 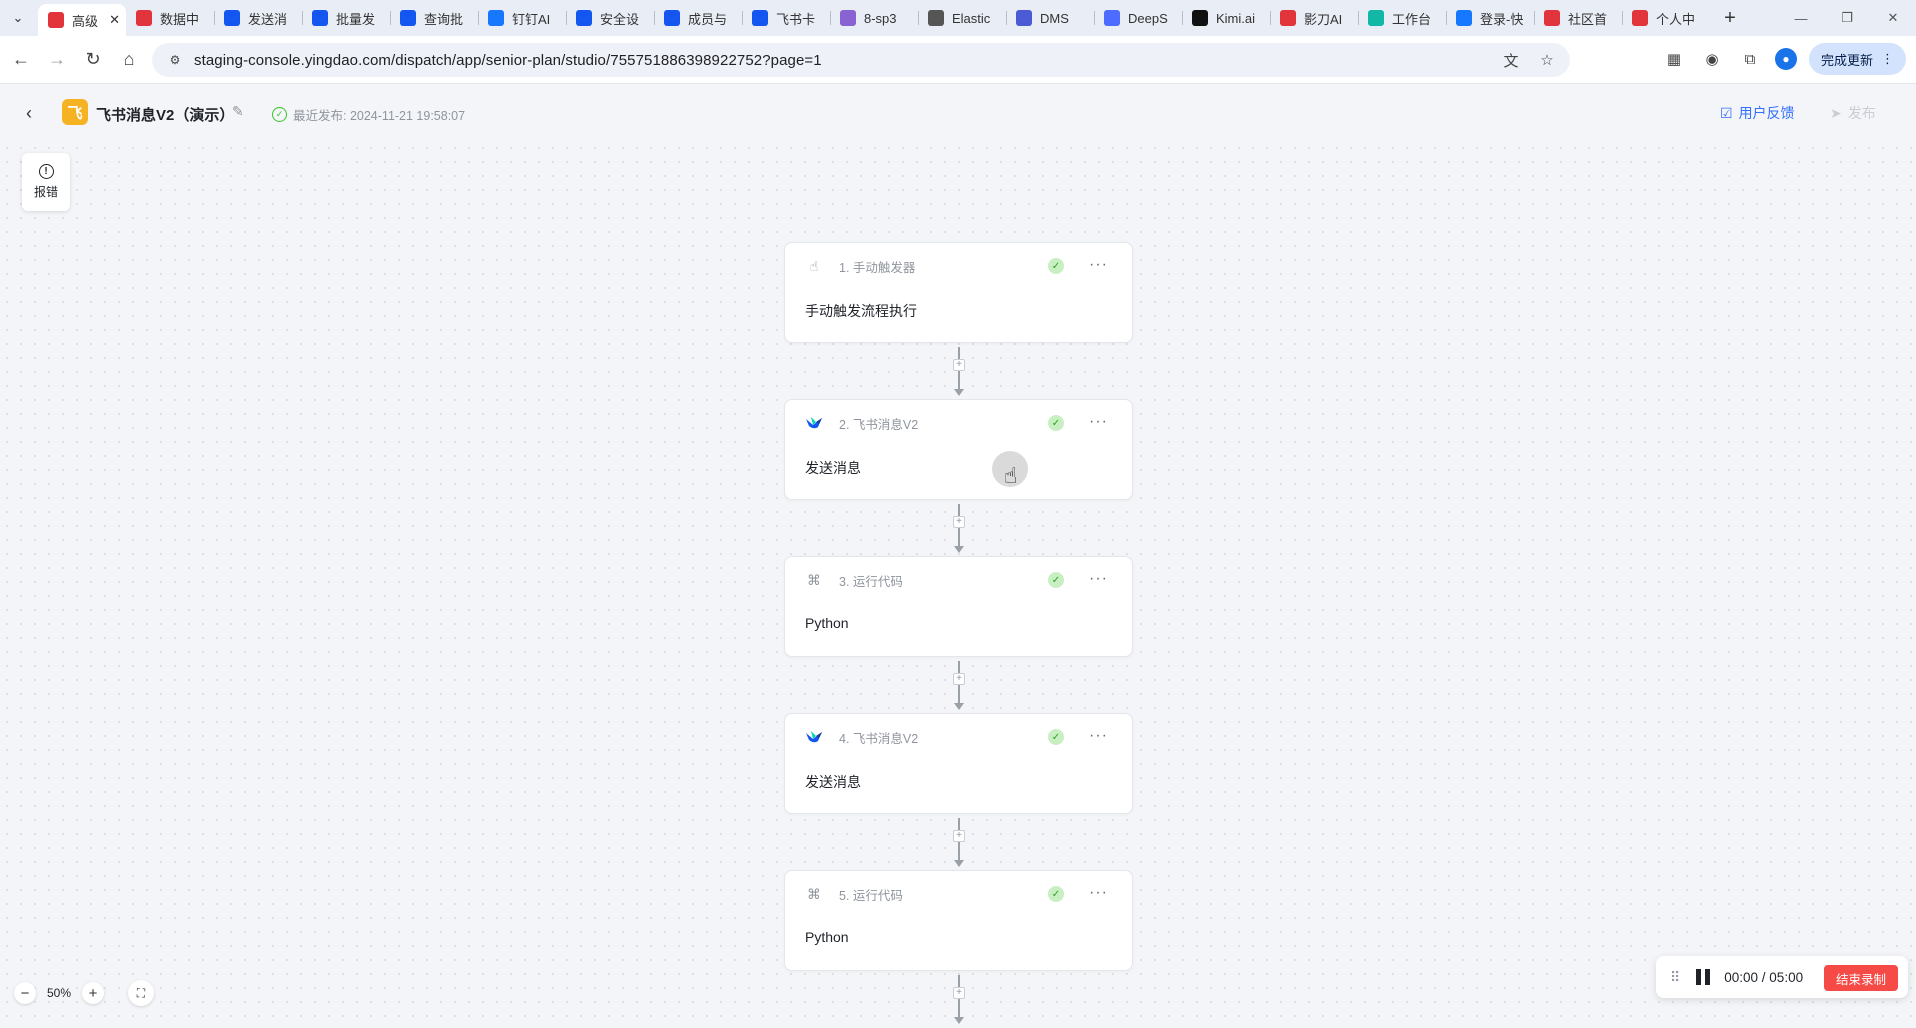 I want to click on tab-title: DeepS, so click(x=1148, y=18).